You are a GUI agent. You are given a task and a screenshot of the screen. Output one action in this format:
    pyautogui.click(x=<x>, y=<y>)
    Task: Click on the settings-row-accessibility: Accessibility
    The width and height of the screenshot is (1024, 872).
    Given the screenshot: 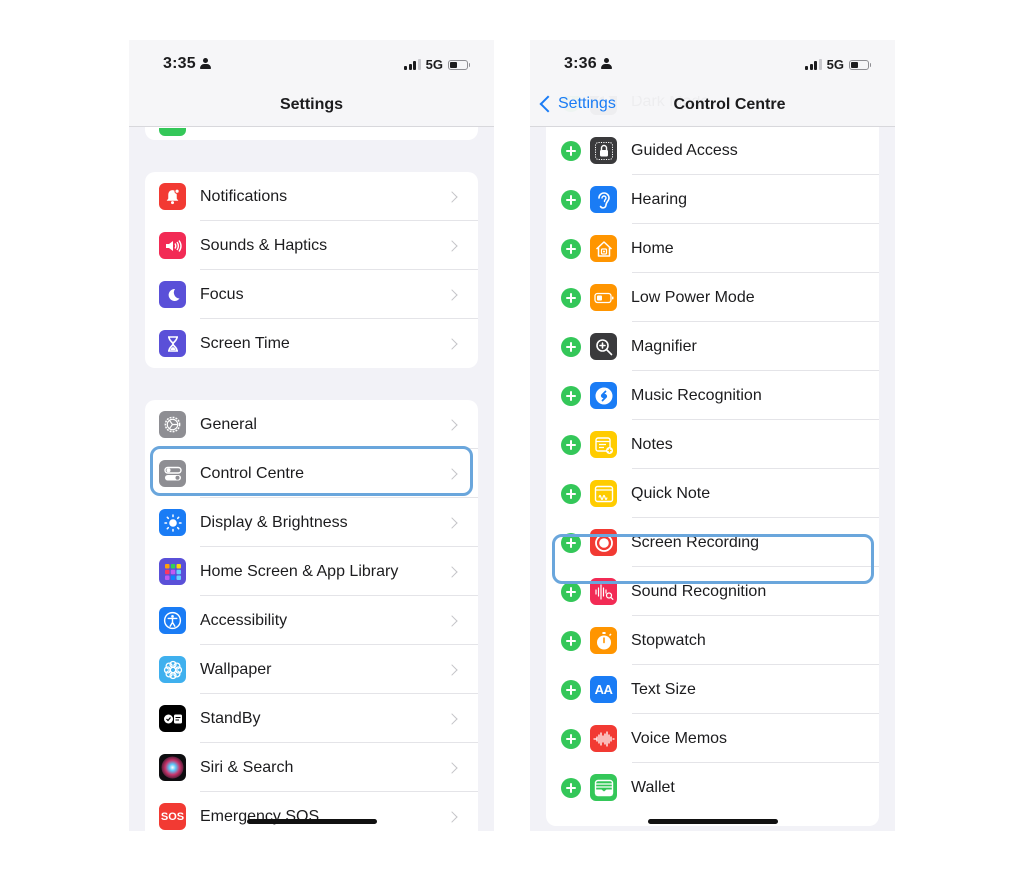 What is the action you would take?
    pyautogui.click(x=311, y=620)
    